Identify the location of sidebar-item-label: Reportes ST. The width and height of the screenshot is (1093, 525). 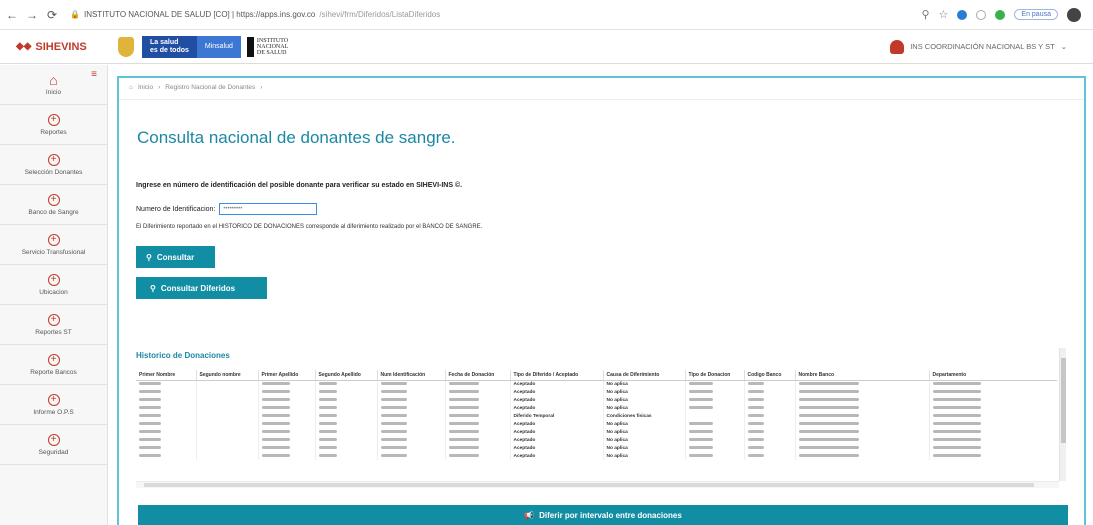
(53, 332).